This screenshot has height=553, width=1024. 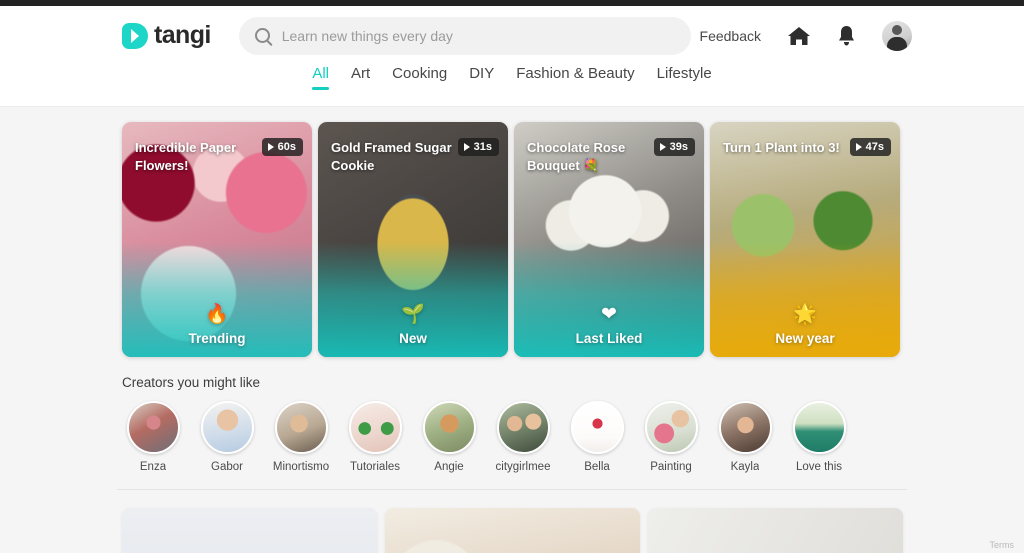 I want to click on creator-item: Enza, so click(x=153, y=437).